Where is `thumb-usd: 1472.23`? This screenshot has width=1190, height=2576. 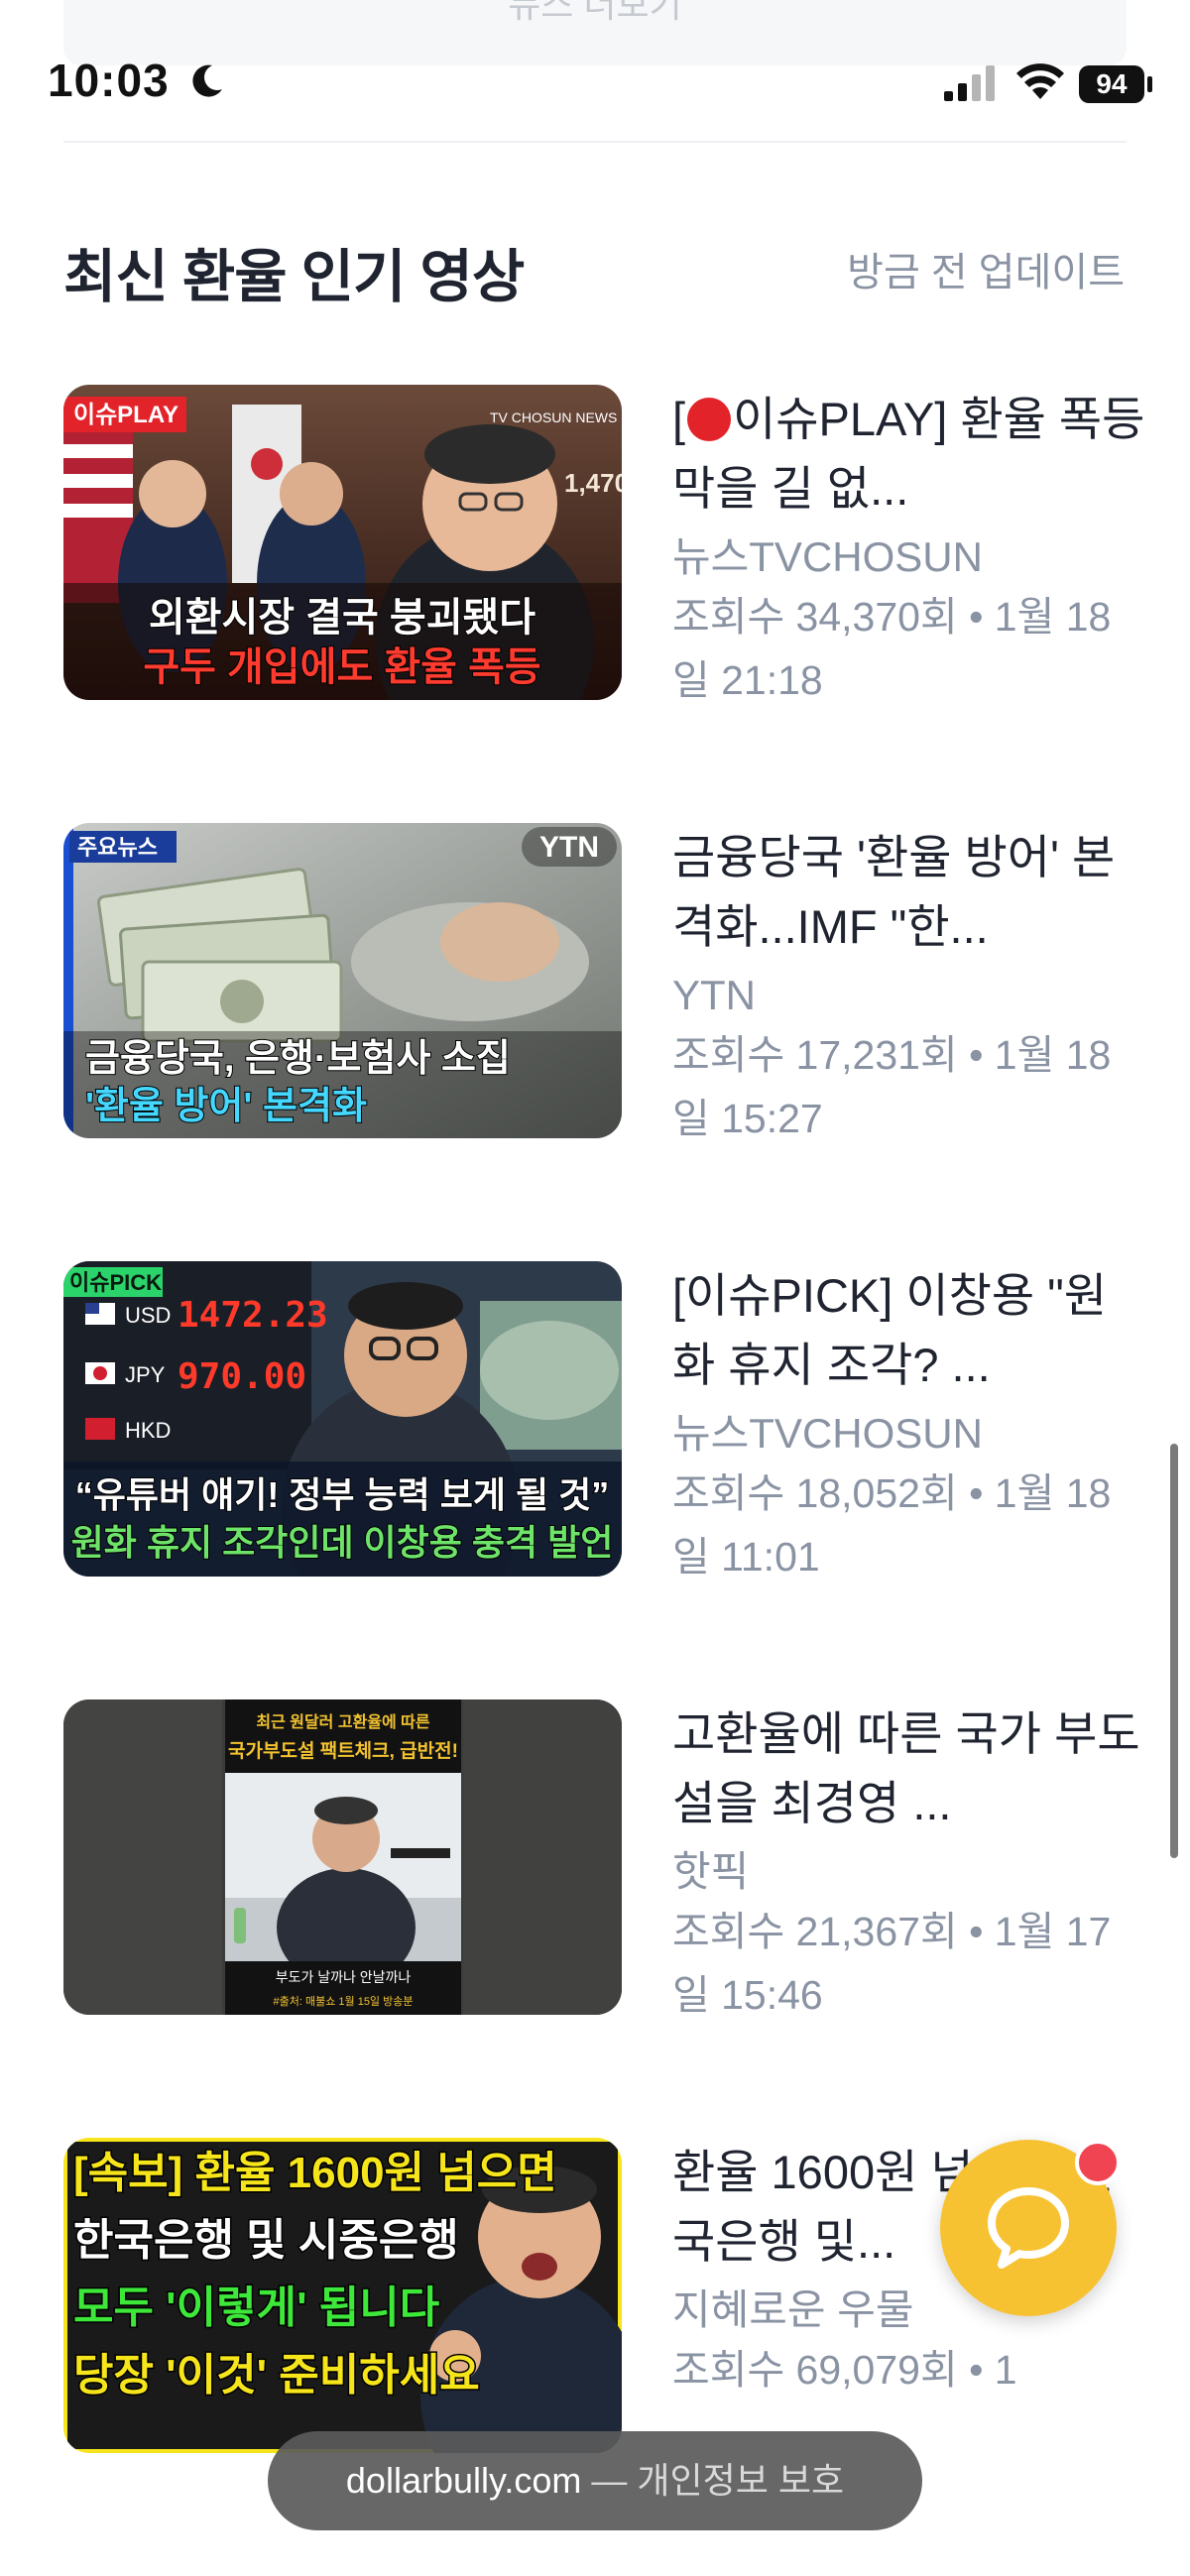
thumb-usd: 1472.23 is located at coordinates (253, 1316).